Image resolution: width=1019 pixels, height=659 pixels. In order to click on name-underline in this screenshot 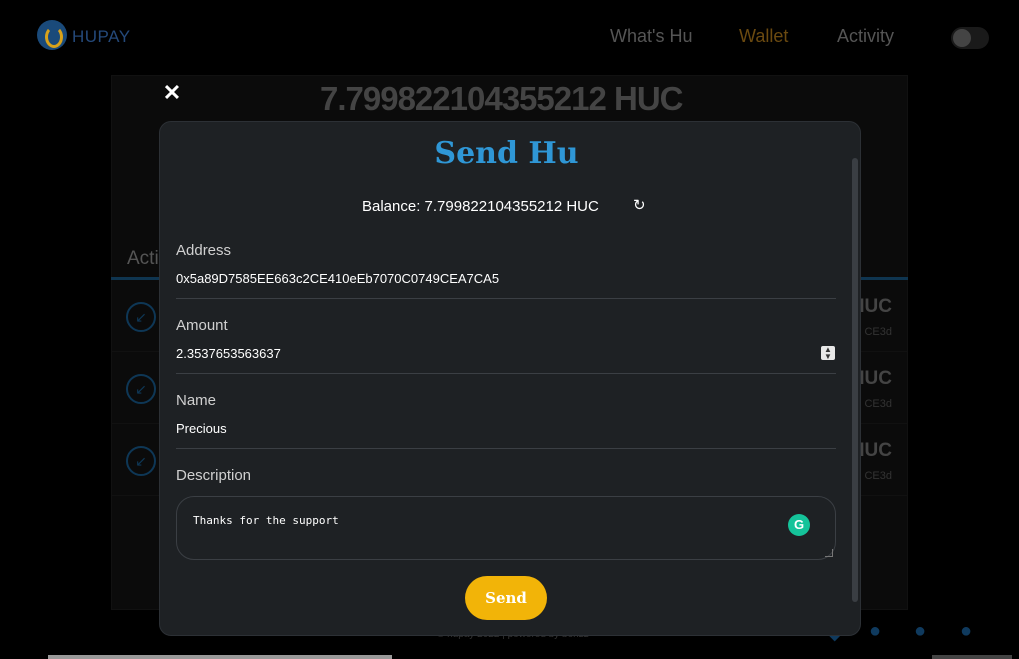, I will do `click(506, 448)`.